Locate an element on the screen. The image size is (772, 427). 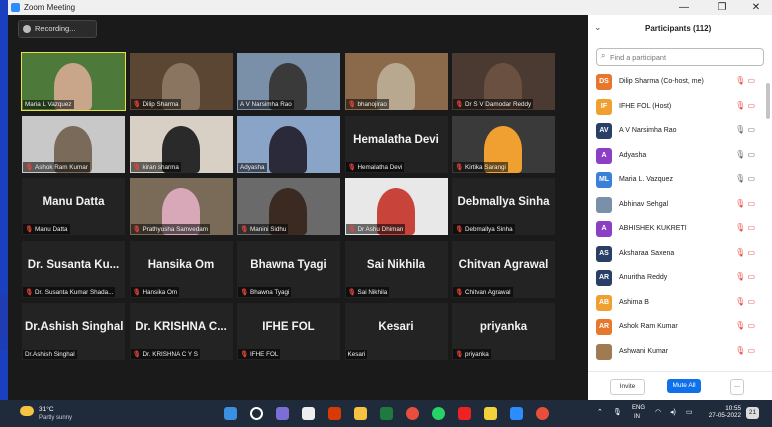
wifi-icon: ◠ is located at coordinates (658, 412).